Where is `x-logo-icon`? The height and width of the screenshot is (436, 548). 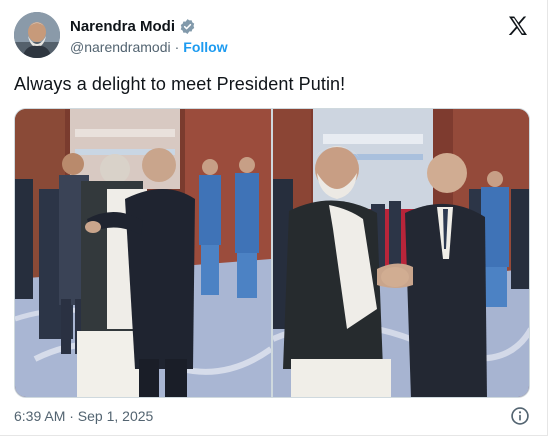
x-logo-icon is located at coordinates (518, 26).